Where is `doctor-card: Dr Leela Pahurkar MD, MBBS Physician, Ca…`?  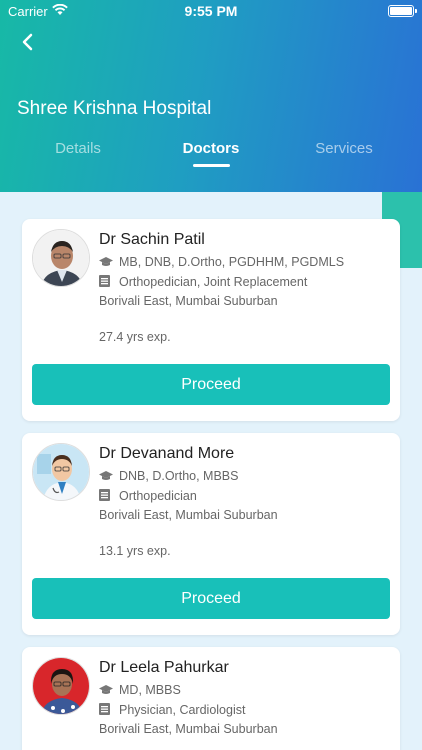 doctor-card: Dr Leela Pahurkar MD, MBBS Physician, Ca… is located at coordinates (211, 698).